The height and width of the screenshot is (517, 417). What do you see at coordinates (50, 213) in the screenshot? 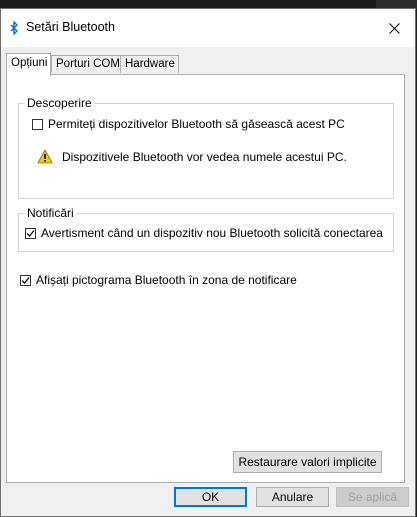
I see `notifications-group-label: Notificări` at bounding box center [50, 213].